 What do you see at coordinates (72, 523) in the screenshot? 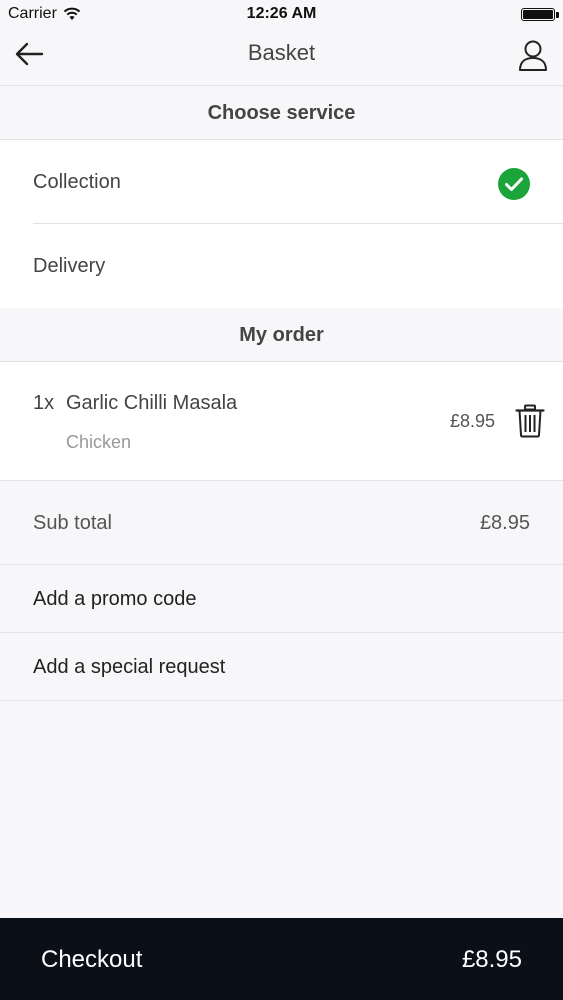
I see `subtotal-label: Sub total` at bounding box center [72, 523].